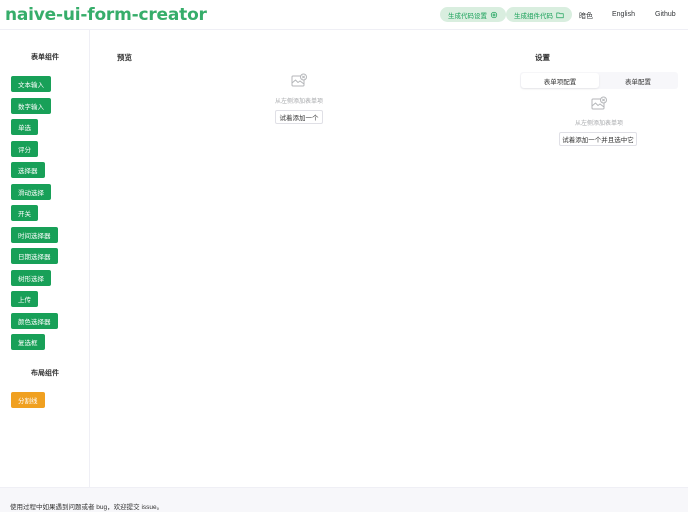 This screenshot has height=512, width=688. I want to click on component-upload: 上传, so click(24, 299).